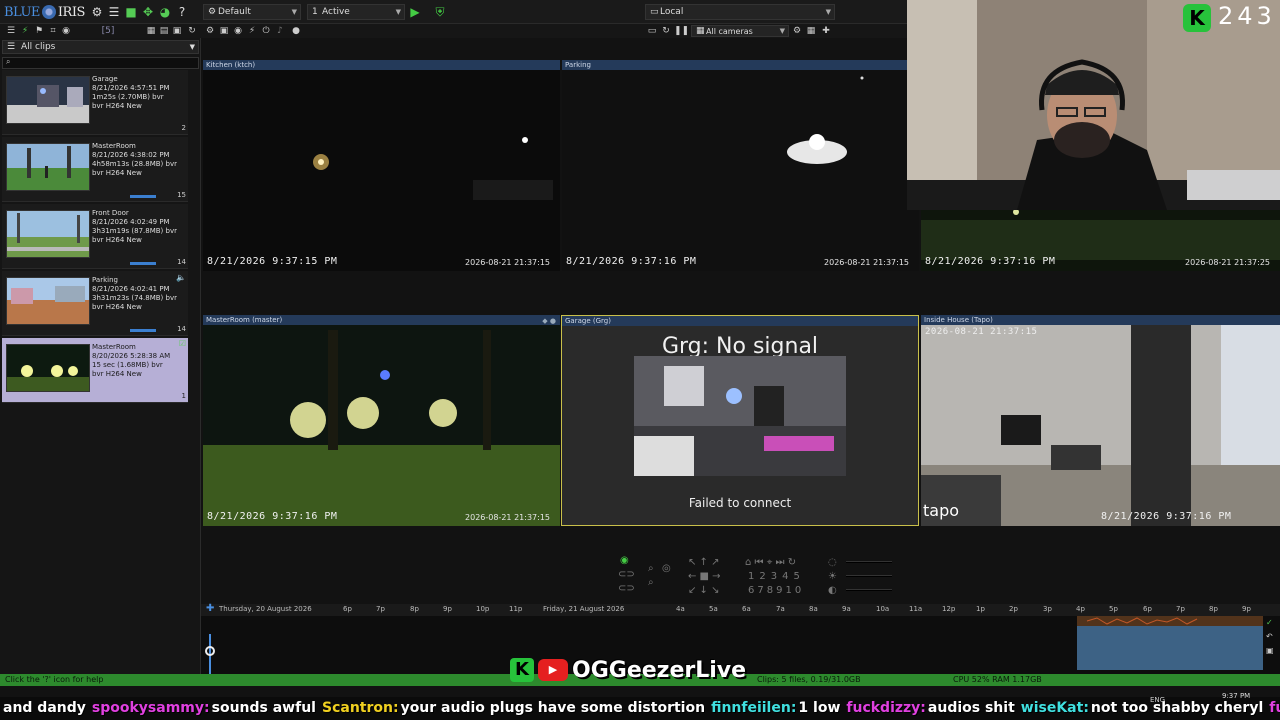 The image size is (1280, 720). What do you see at coordinates (151, 31) in the screenshot?
I see `calendar-icon: ▦` at bounding box center [151, 31].